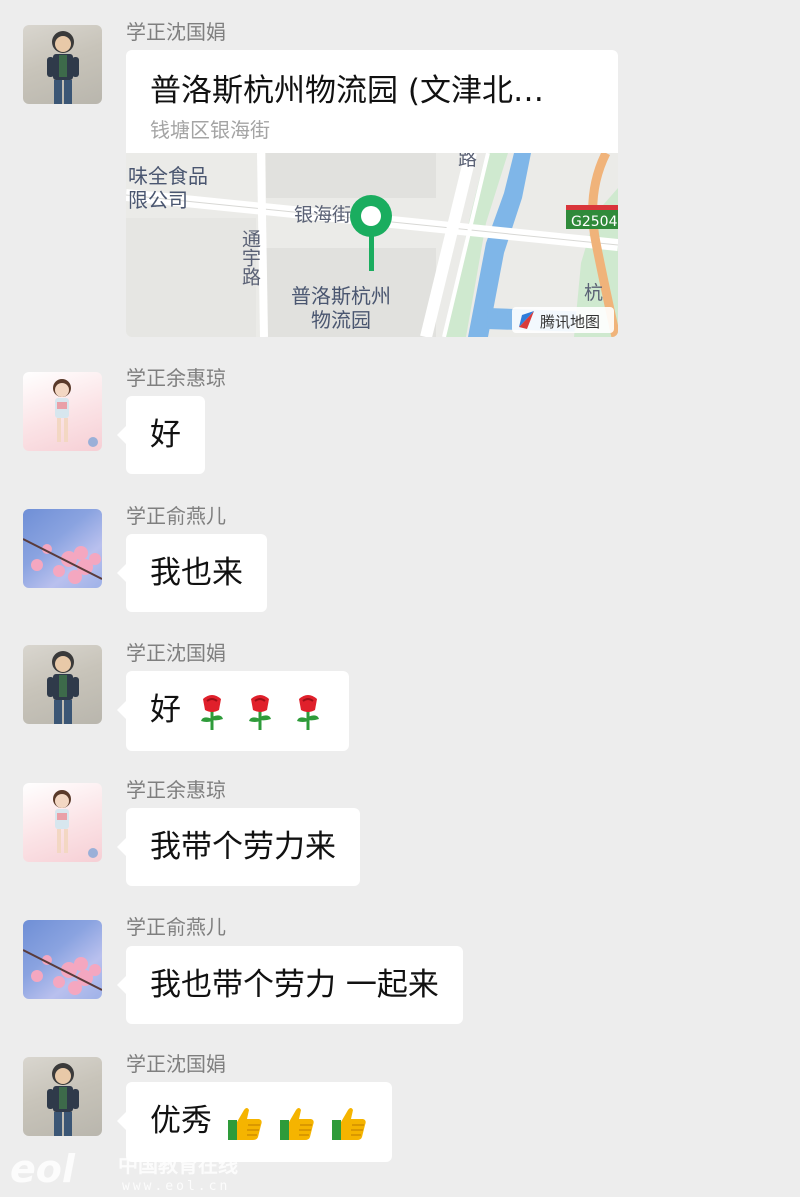 The image size is (800, 1197). I want to click on message-bubble: 我也来, so click(192, 573).